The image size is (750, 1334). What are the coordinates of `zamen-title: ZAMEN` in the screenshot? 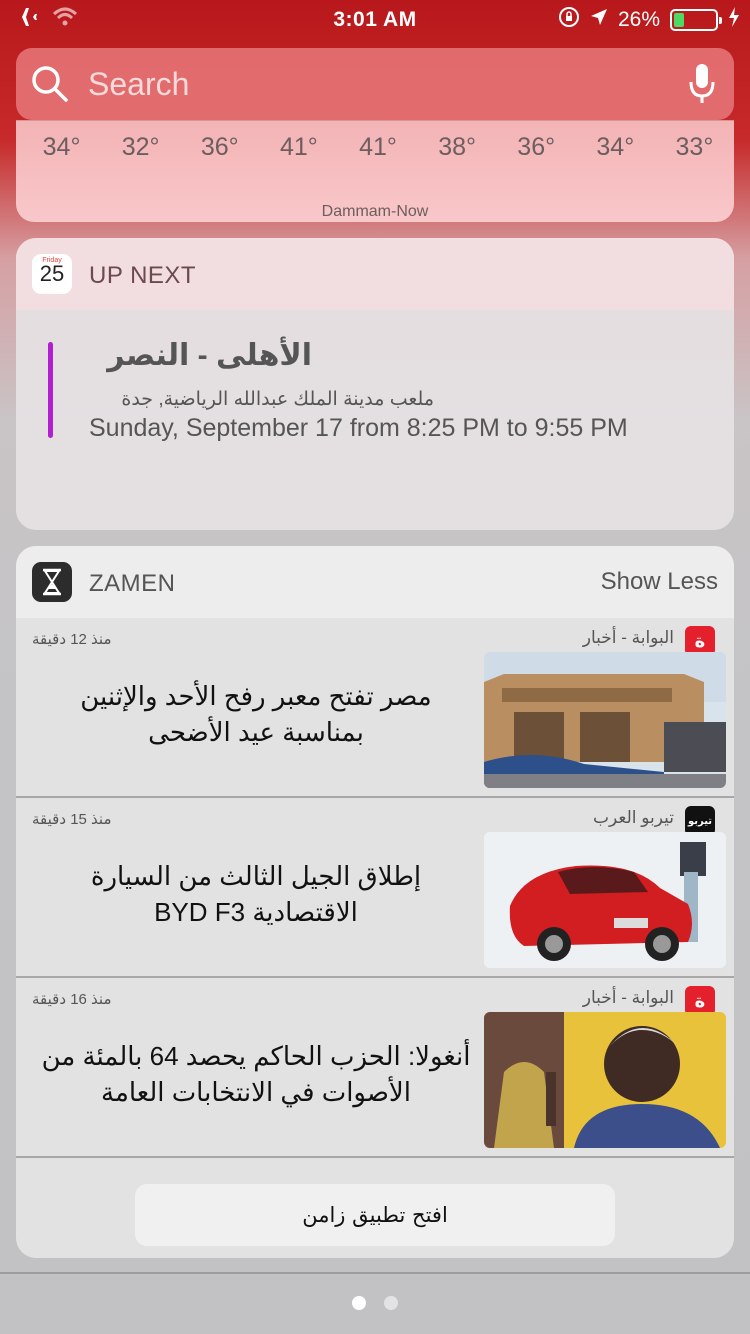 It's located at (132, 583).